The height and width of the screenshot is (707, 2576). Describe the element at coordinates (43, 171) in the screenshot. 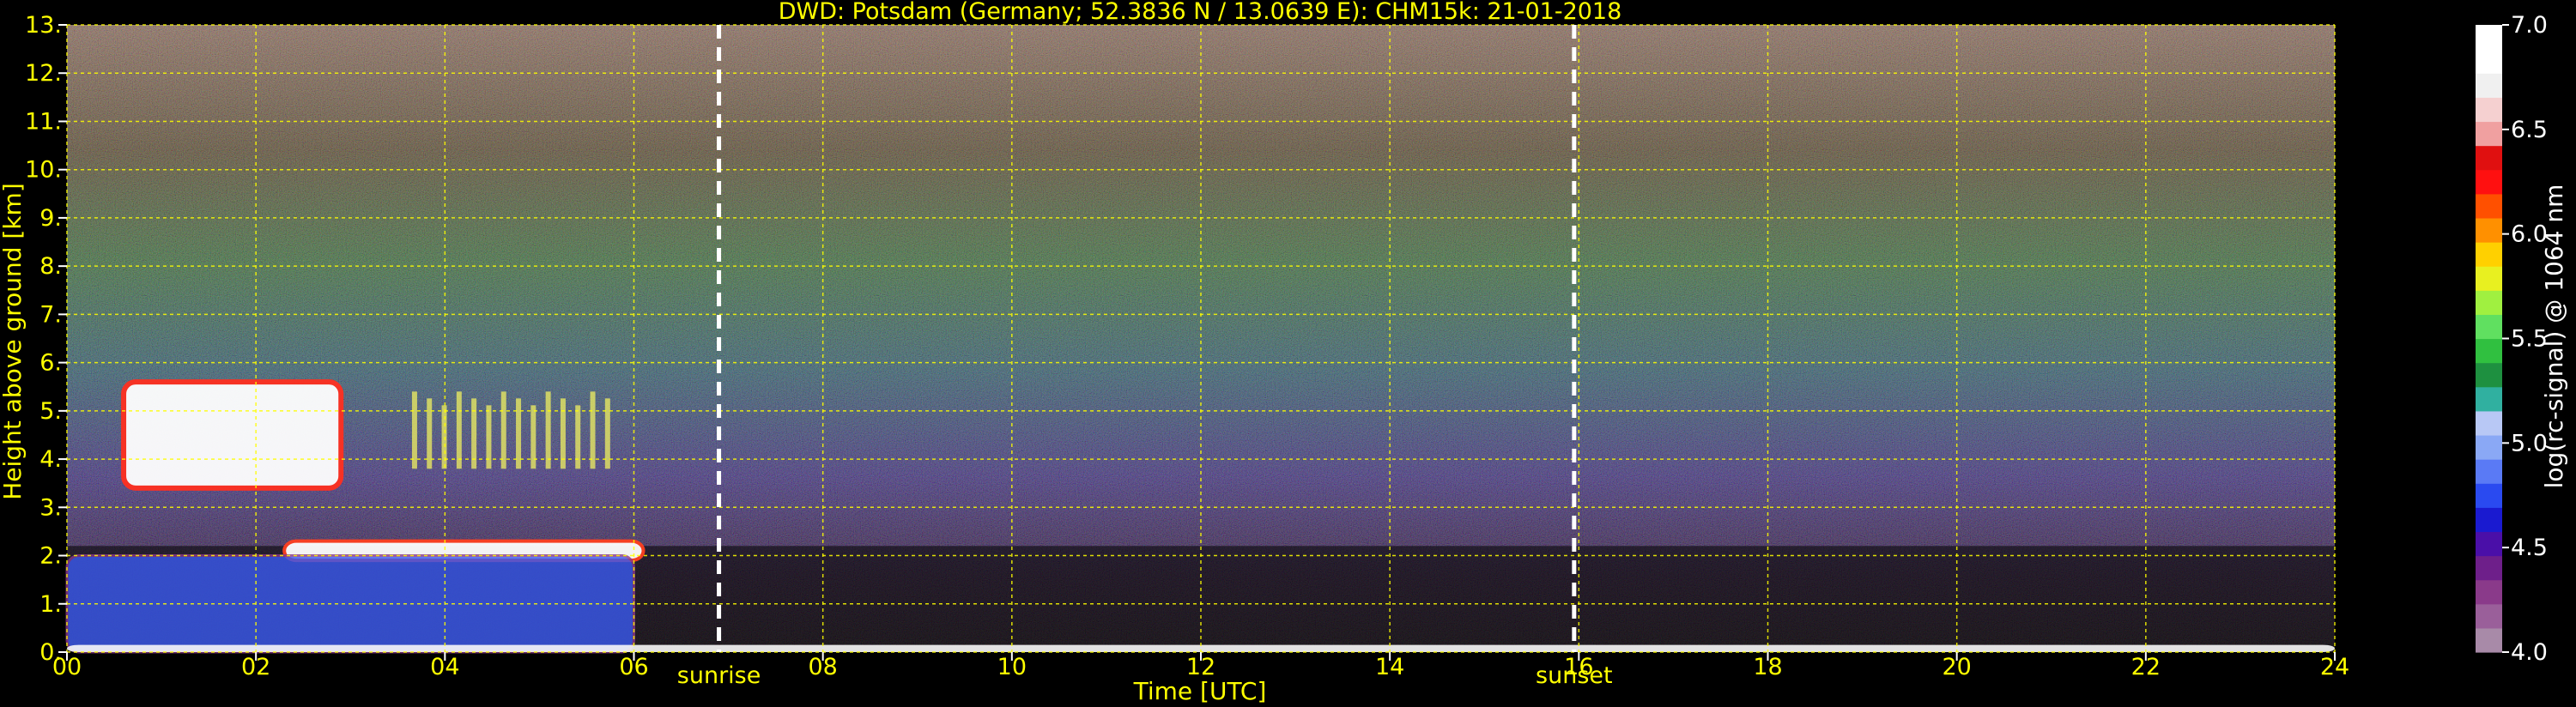

I see `y-tick-label: 10.` at that location.